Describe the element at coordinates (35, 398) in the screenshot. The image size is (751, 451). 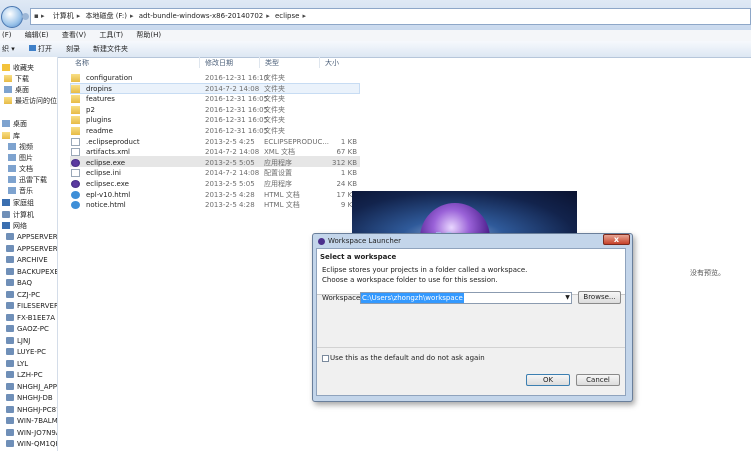
I see `network-host-label: NHGHJ-DB` at that location.